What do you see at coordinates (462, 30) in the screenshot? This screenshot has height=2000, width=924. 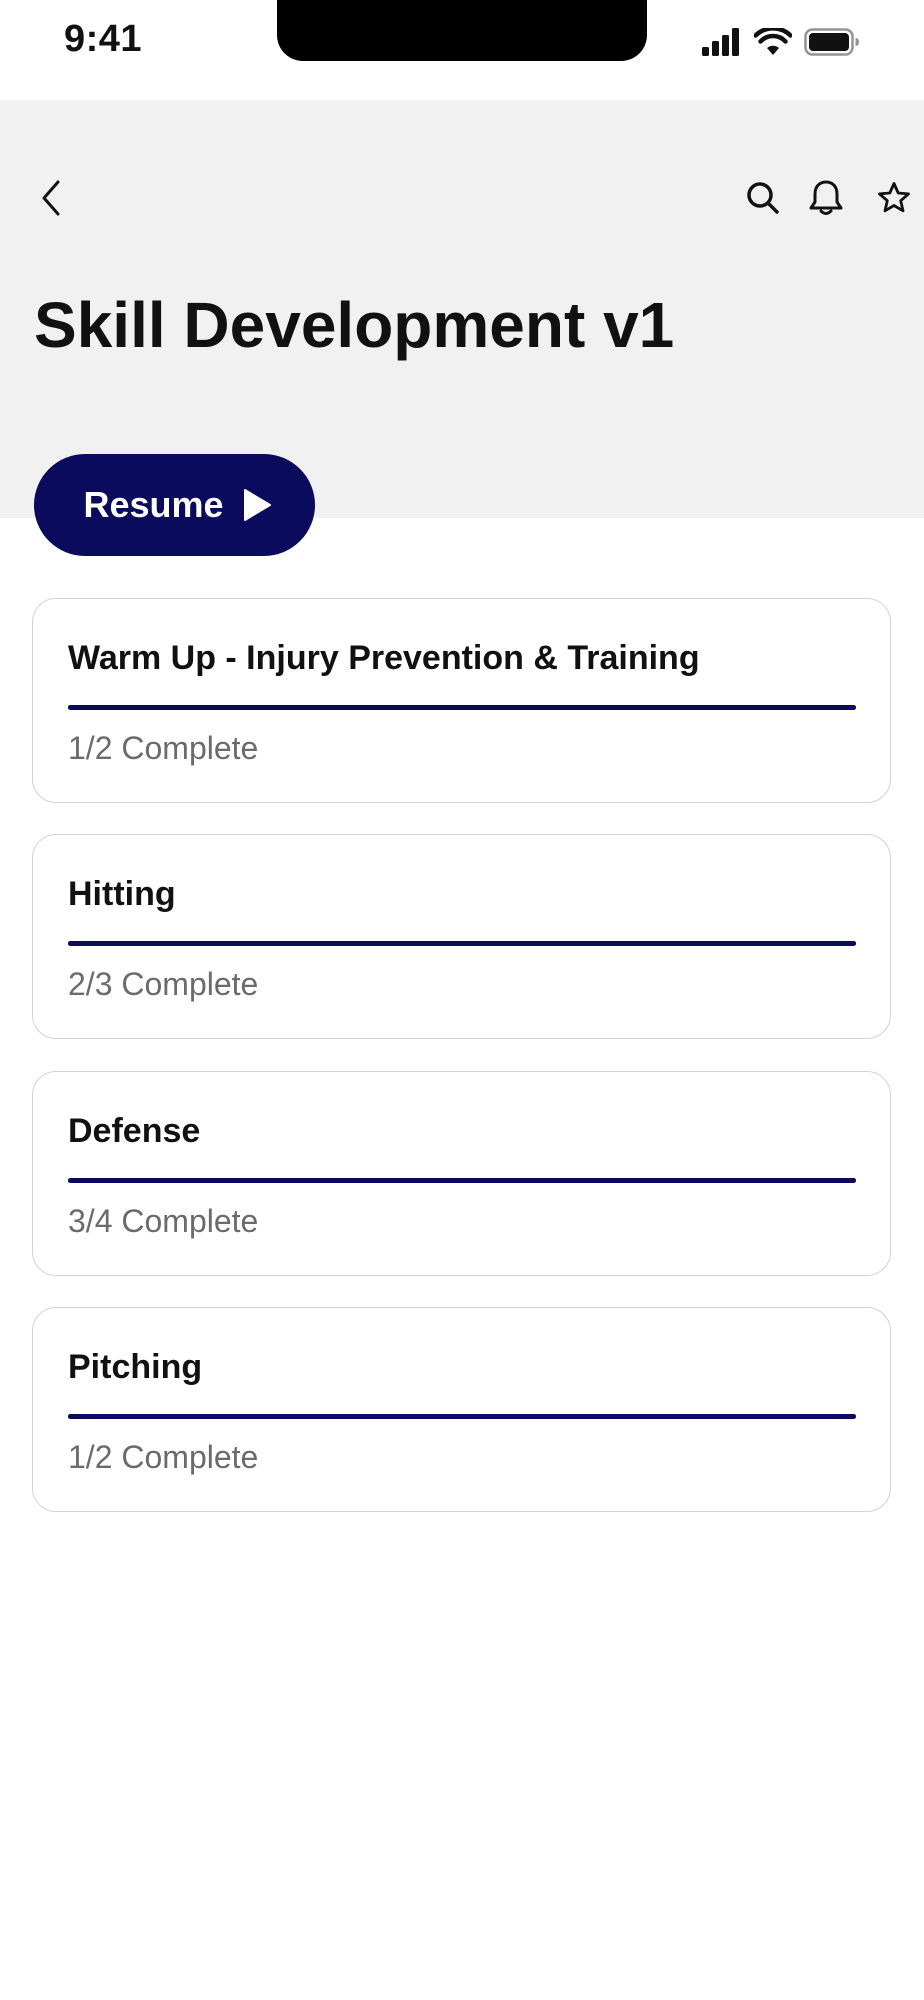 I see `device-notch` at bounding box center [462, 30].